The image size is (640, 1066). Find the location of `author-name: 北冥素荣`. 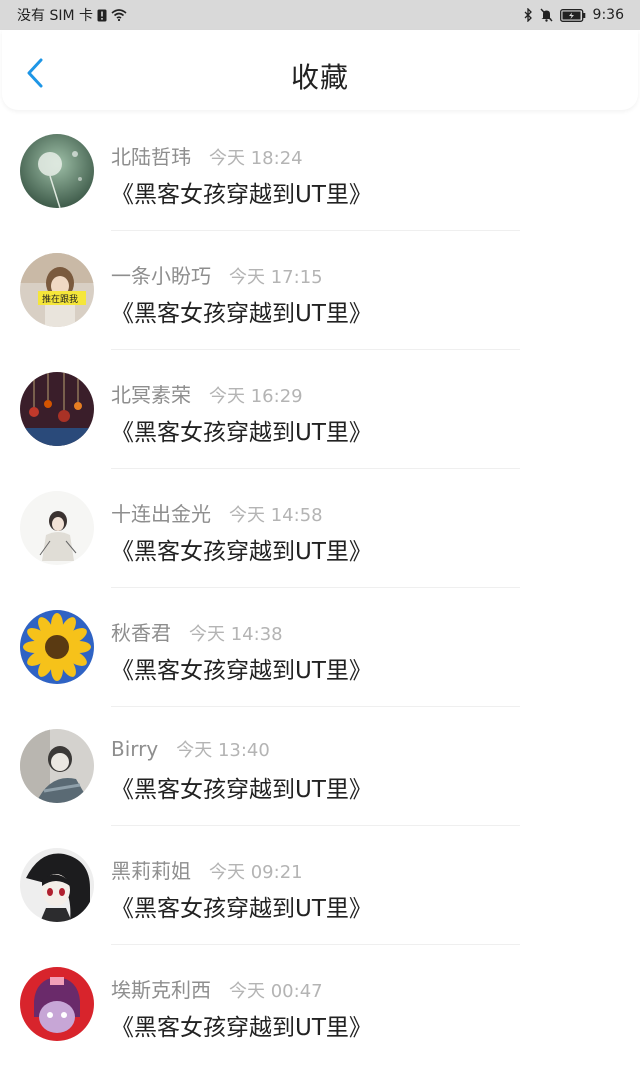

author-name: 北冥素荣 is located at coordinates (151, 395).